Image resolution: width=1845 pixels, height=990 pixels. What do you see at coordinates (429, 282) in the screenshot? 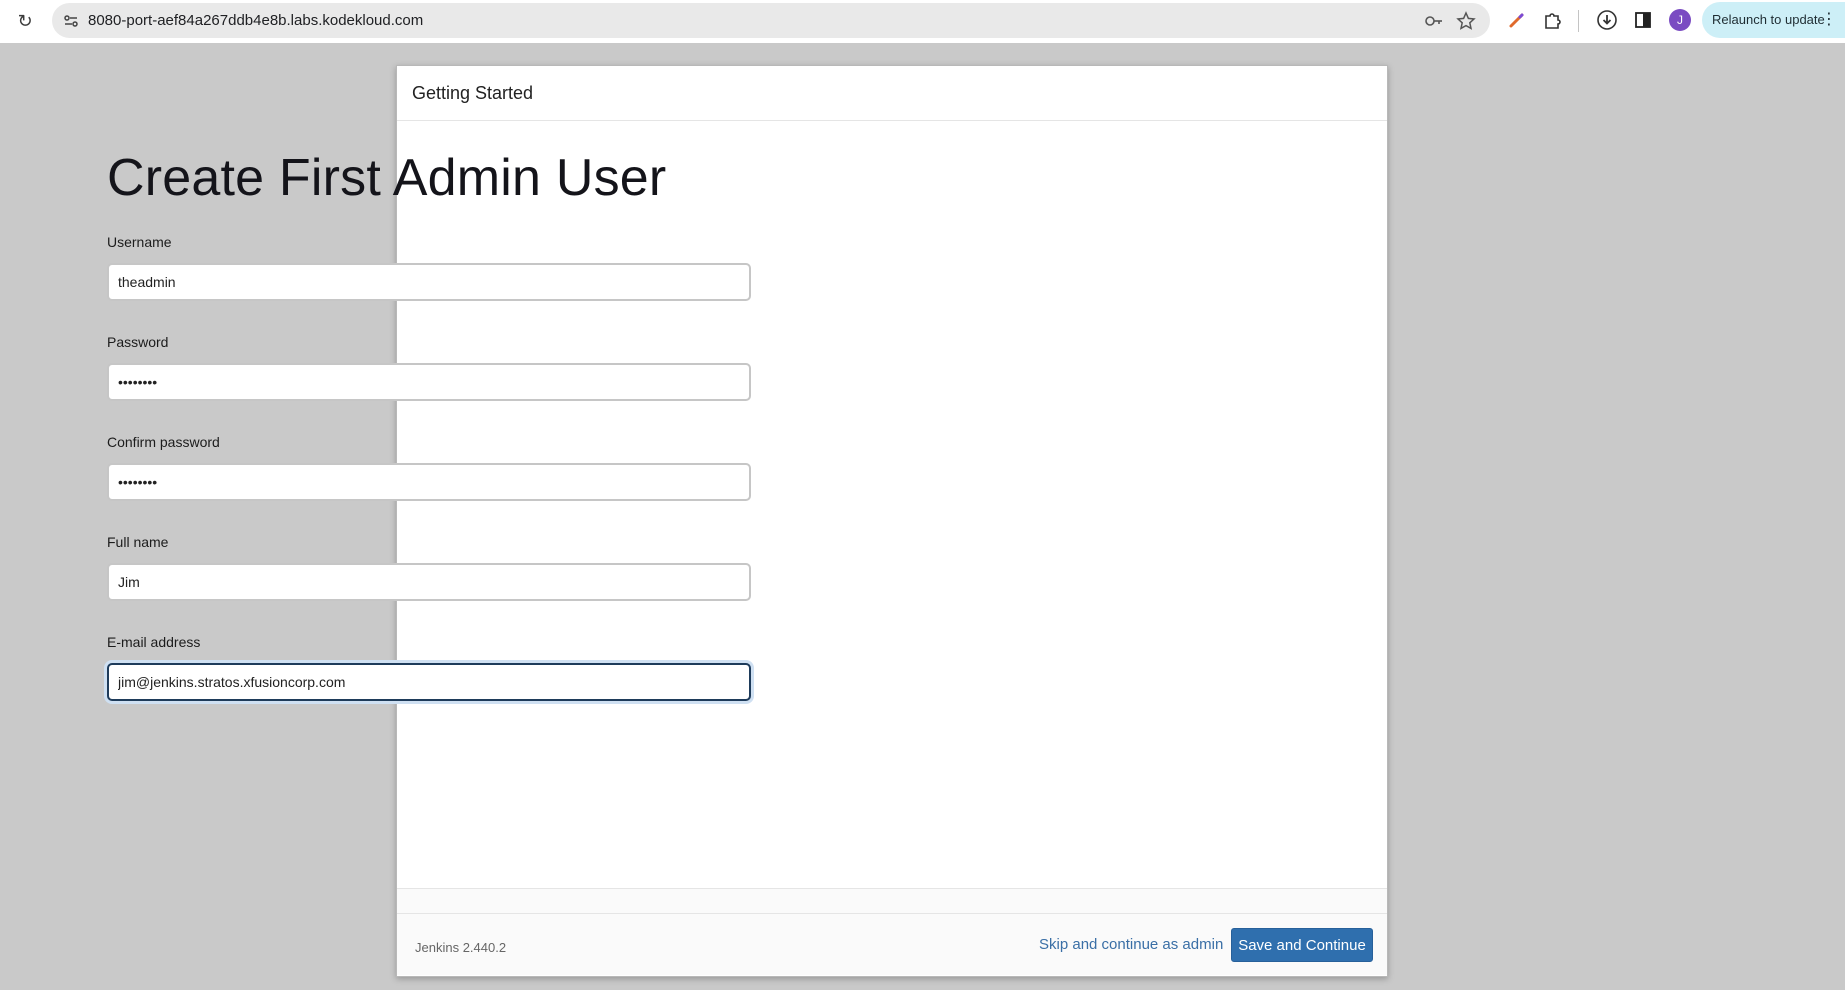
I see `username-input` at bounding box center [429, 282].